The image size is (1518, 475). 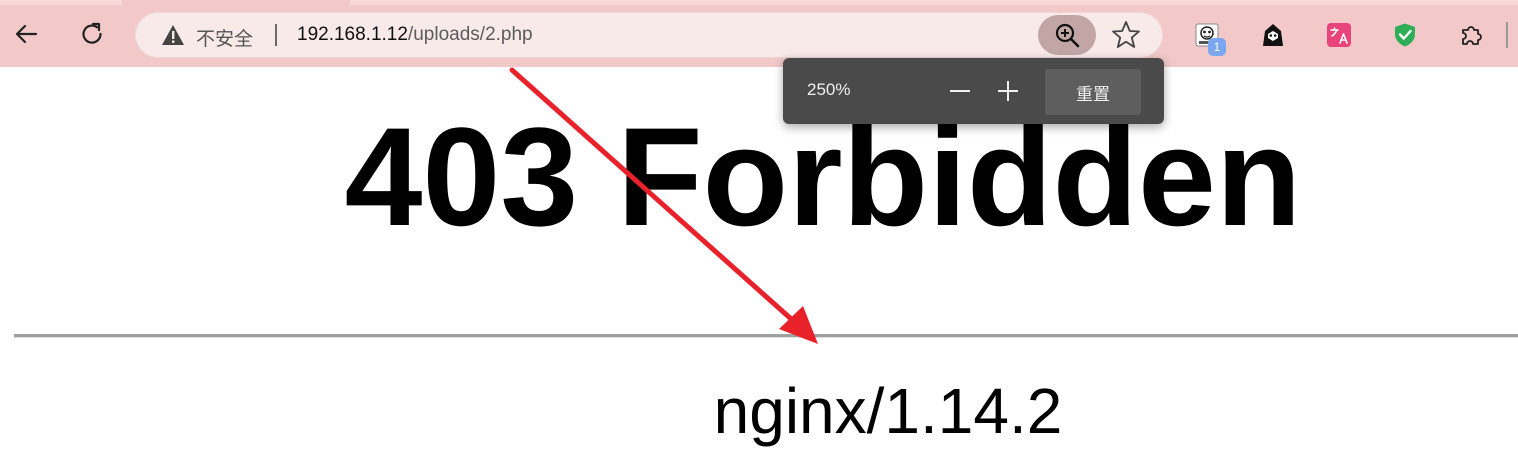 I want to click on toolbar-divider, so click(x=1507, y=35).